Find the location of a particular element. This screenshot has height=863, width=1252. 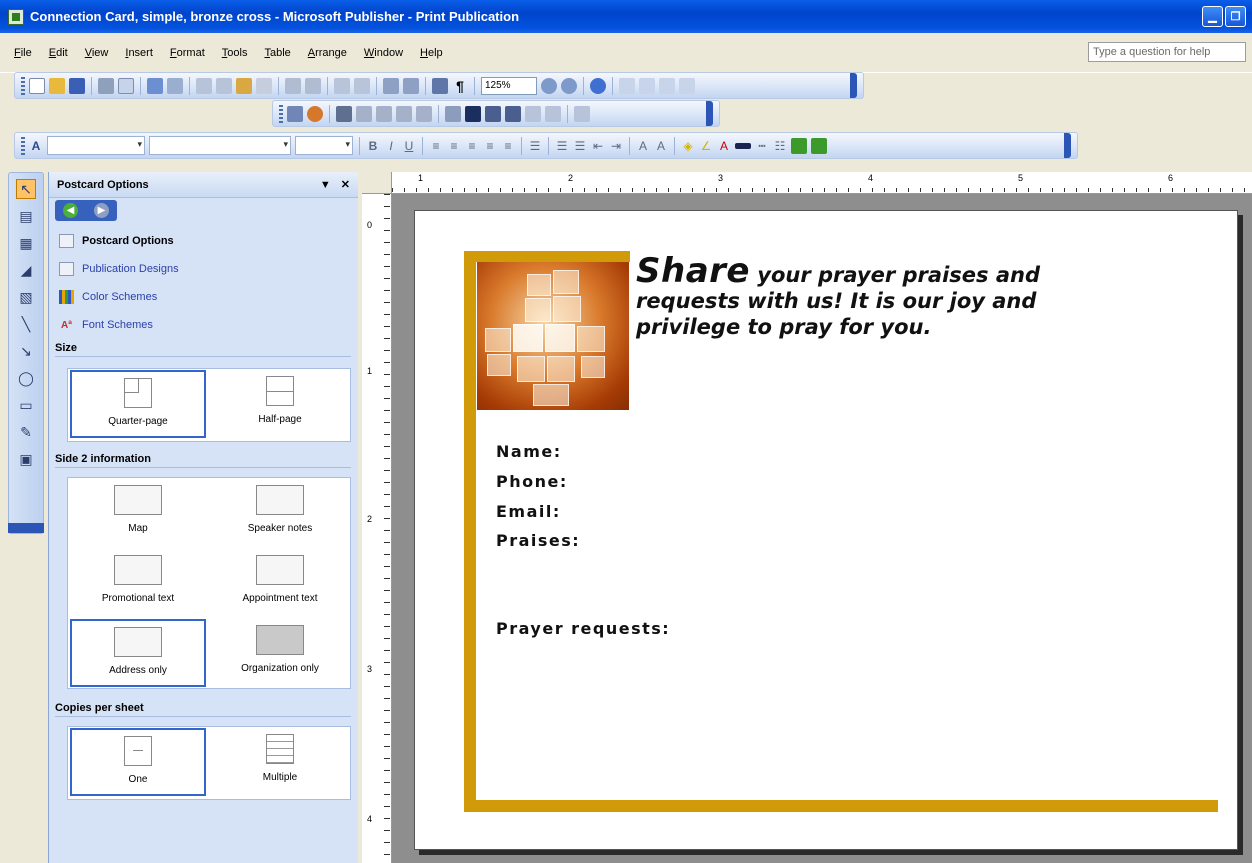

more-brightness-icon is located at coordinates (384, 113).